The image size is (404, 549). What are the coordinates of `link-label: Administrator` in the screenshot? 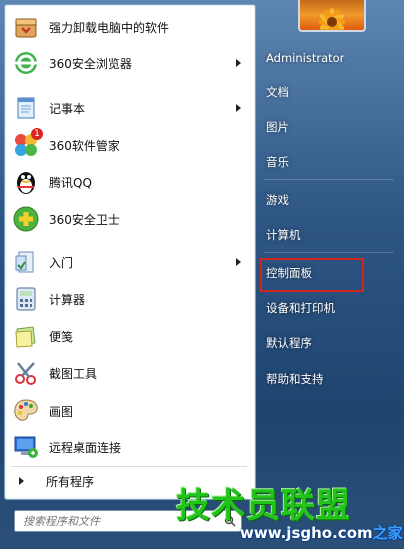 It's located at (305, 58).